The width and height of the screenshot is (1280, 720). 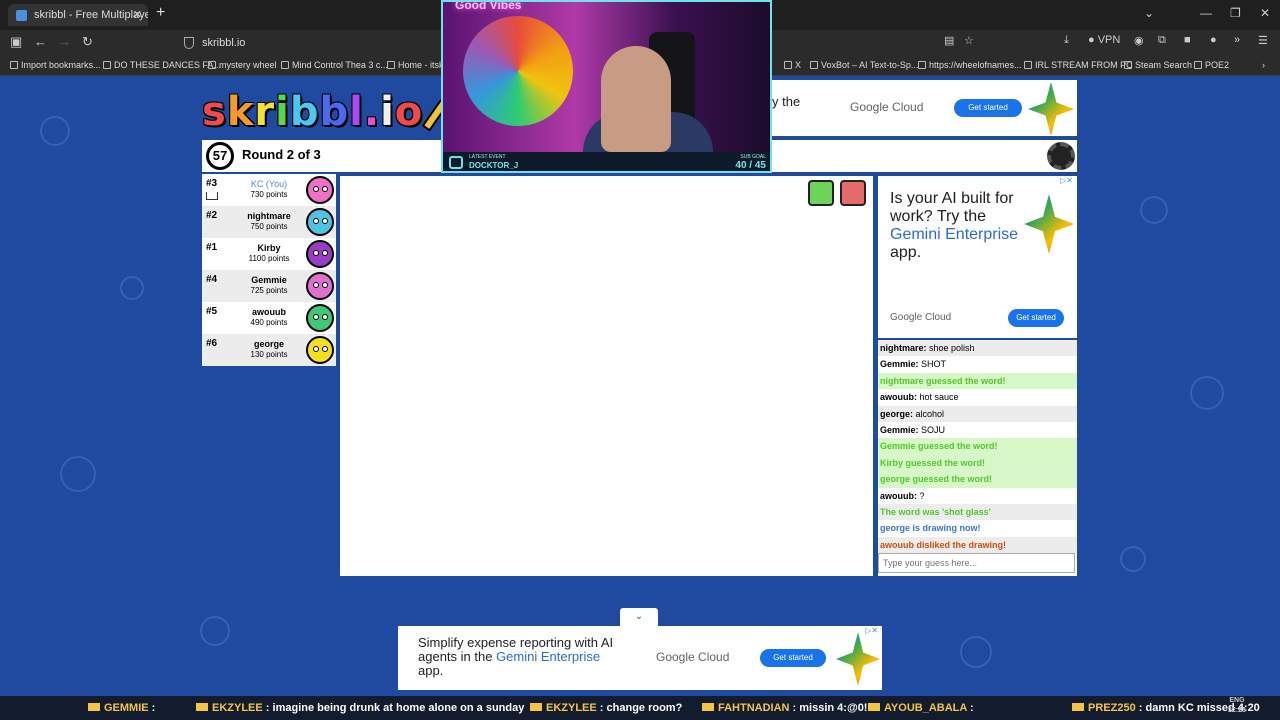 I want to click on maximize-icon: ❐, so click(x=1235, y=13).